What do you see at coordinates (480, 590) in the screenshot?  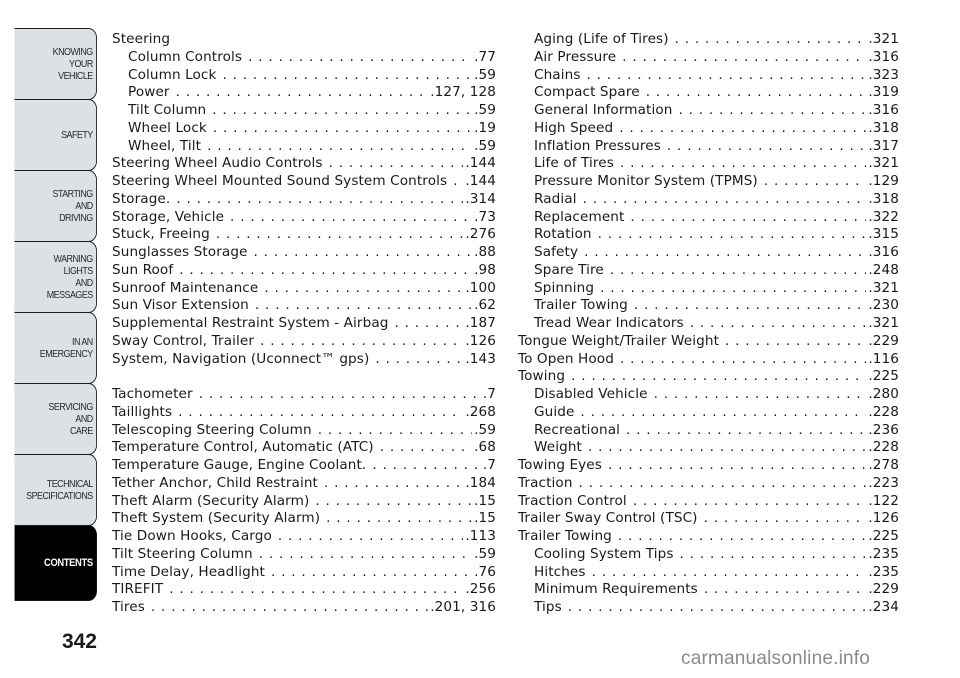 I see `entry-page-number: .256` at bounding box center [480, 590].